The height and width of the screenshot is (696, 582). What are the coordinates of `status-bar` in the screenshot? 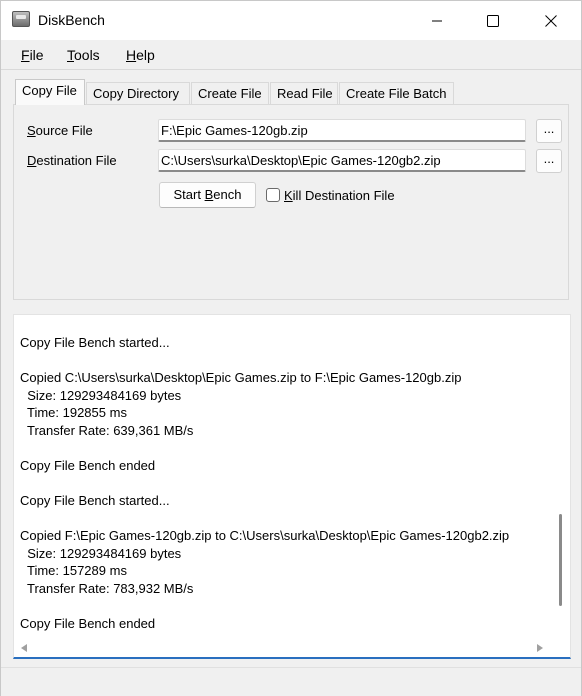 It's located at (291, 681).